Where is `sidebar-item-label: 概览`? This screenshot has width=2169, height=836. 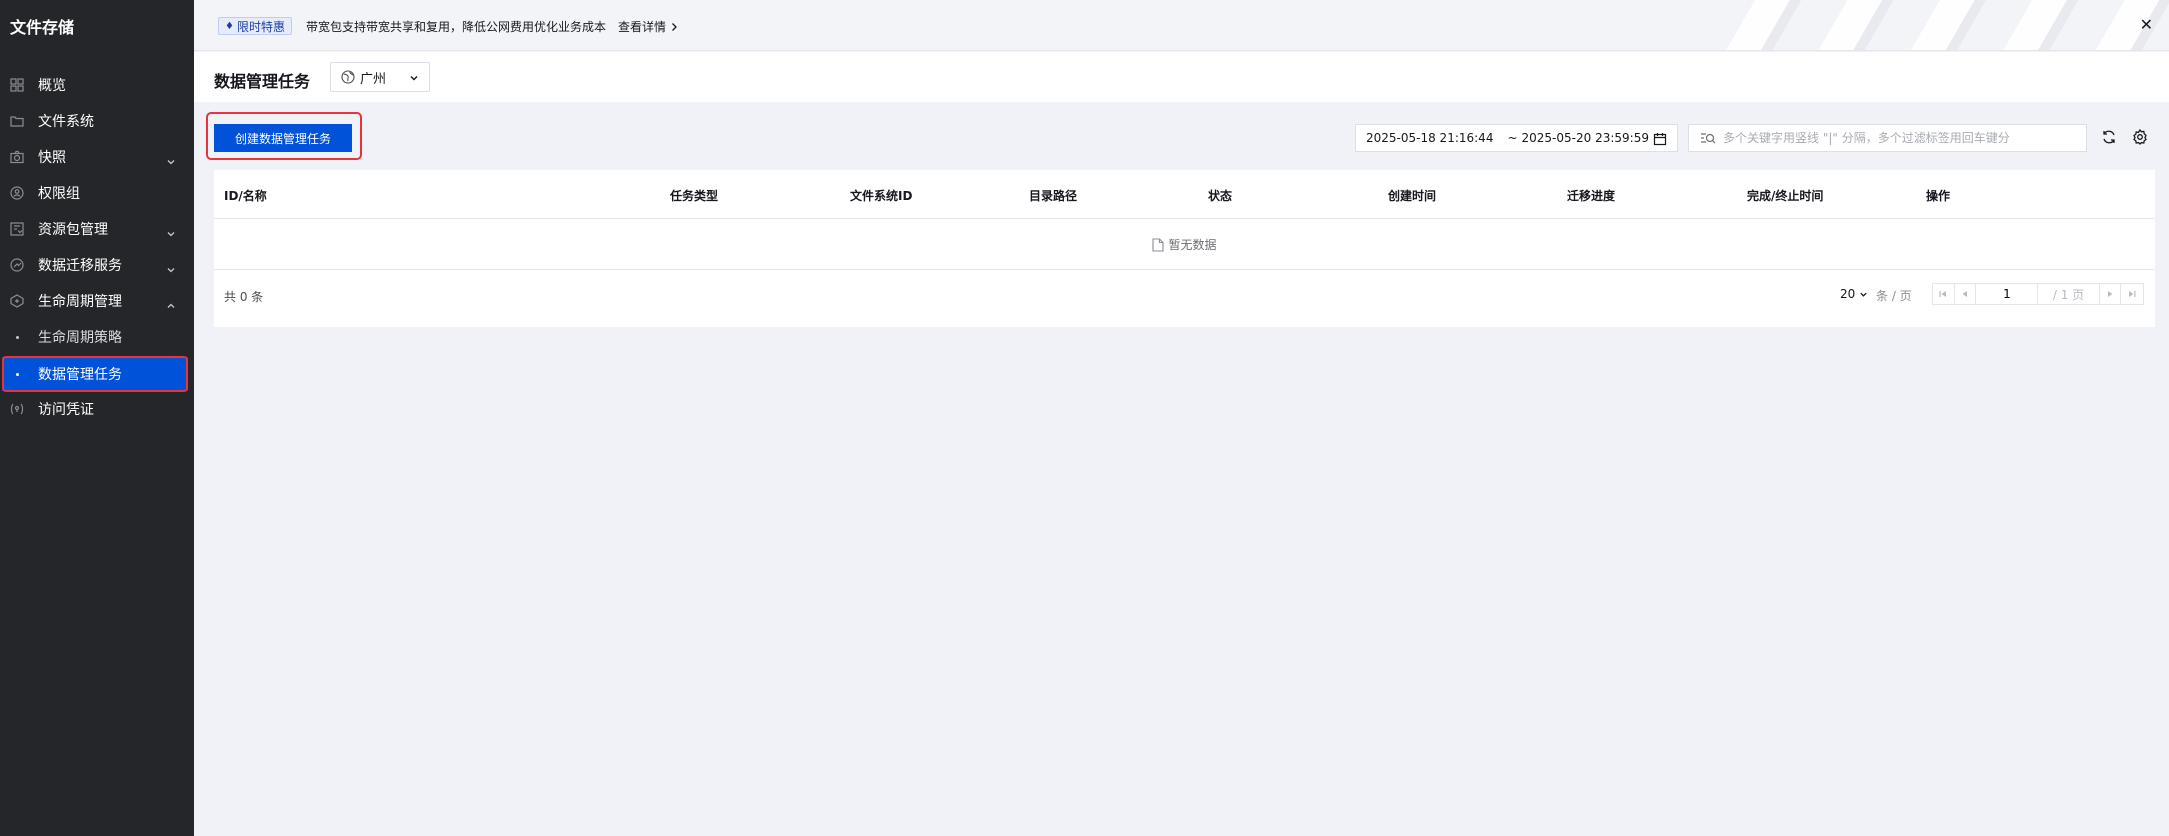
sidebar-item-label: 概览 is located at coordinates (52, 86).